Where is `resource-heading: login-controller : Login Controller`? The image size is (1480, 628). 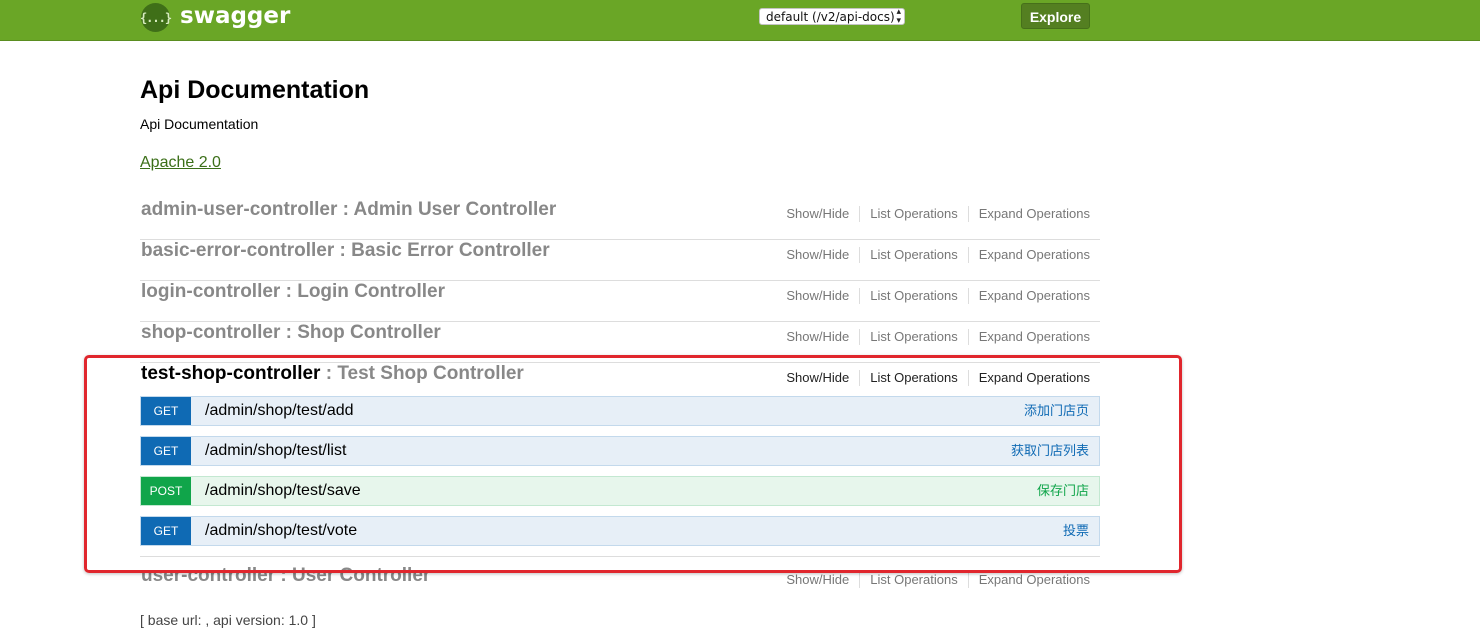
resource-heading: login-controller : Login Controller is located at coordinates (293, 292).